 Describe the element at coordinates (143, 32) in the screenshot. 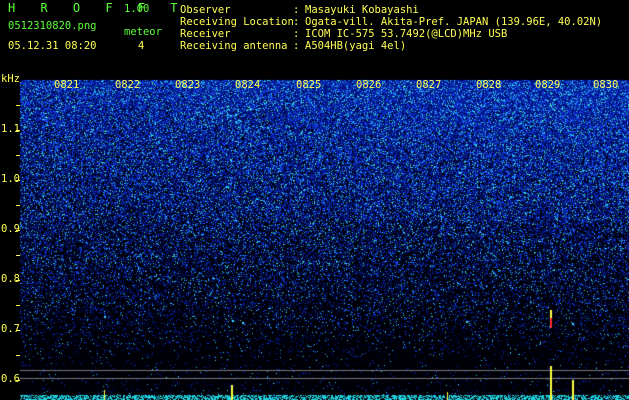

I see `meteor-label: meteor` at that location.